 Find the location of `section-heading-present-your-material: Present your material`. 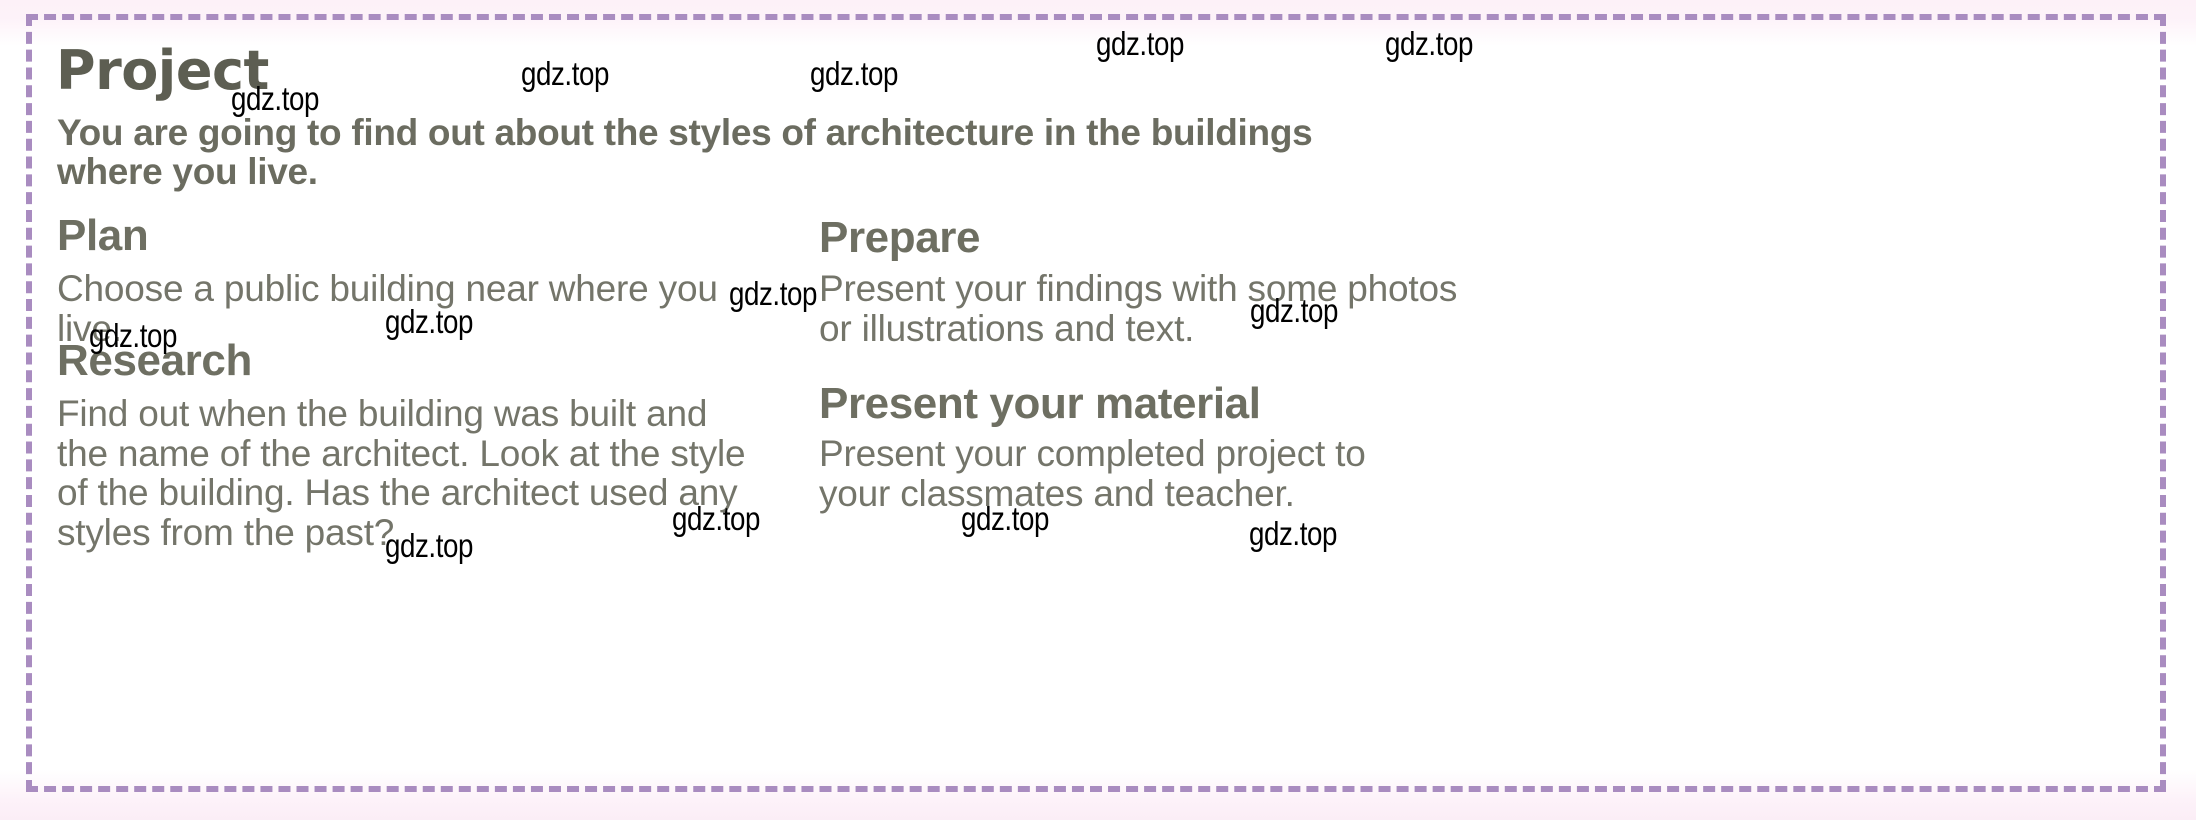

section-heading-present-your-material: Present your material is located at coordinates (1040, 403).